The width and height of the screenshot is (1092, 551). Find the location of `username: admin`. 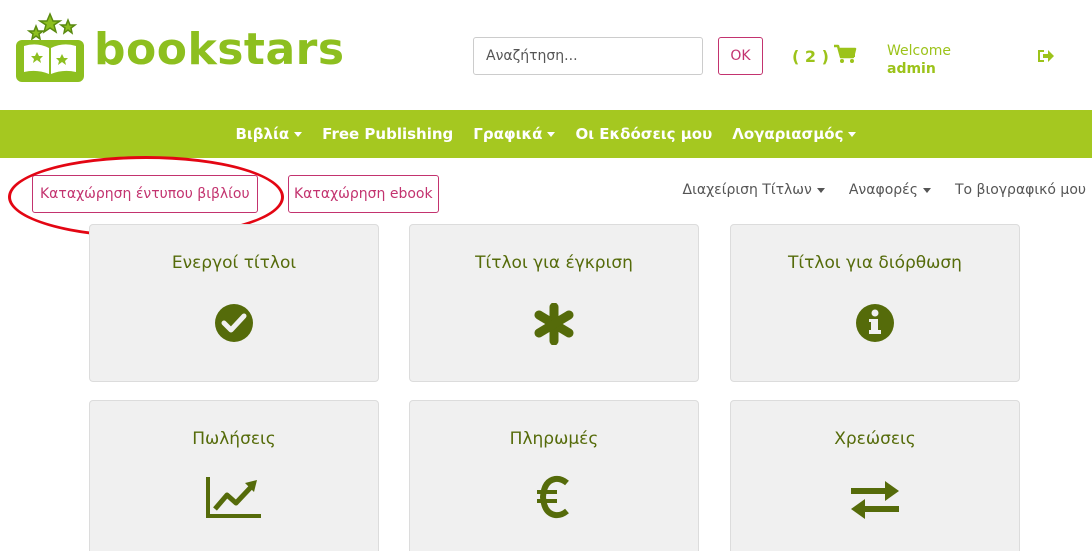

username: admin is located at coordinates (911, 69).